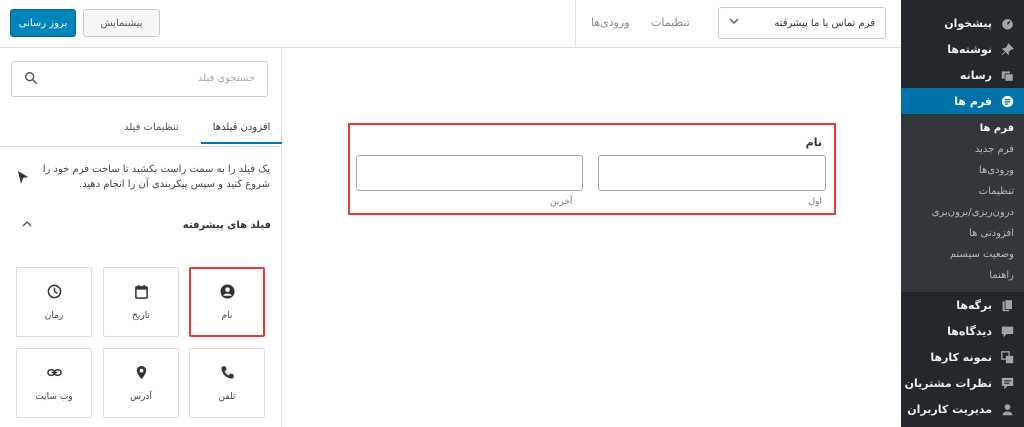 Image resolution: width=1024 pixels, height=427 pixels. What do you see at coordinates (962, 233) in the screenshot?
I see `submenu-item-addons: افزودنی ها` at bounding box center [962, 233].